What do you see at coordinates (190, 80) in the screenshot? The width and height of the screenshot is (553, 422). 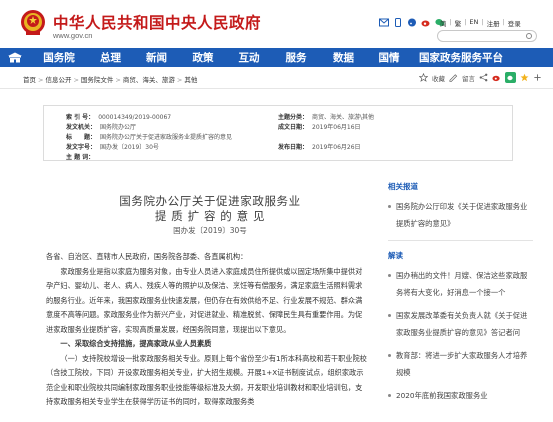 I see `breadcrumb-other: 其他` at bounding box center [190, 80].